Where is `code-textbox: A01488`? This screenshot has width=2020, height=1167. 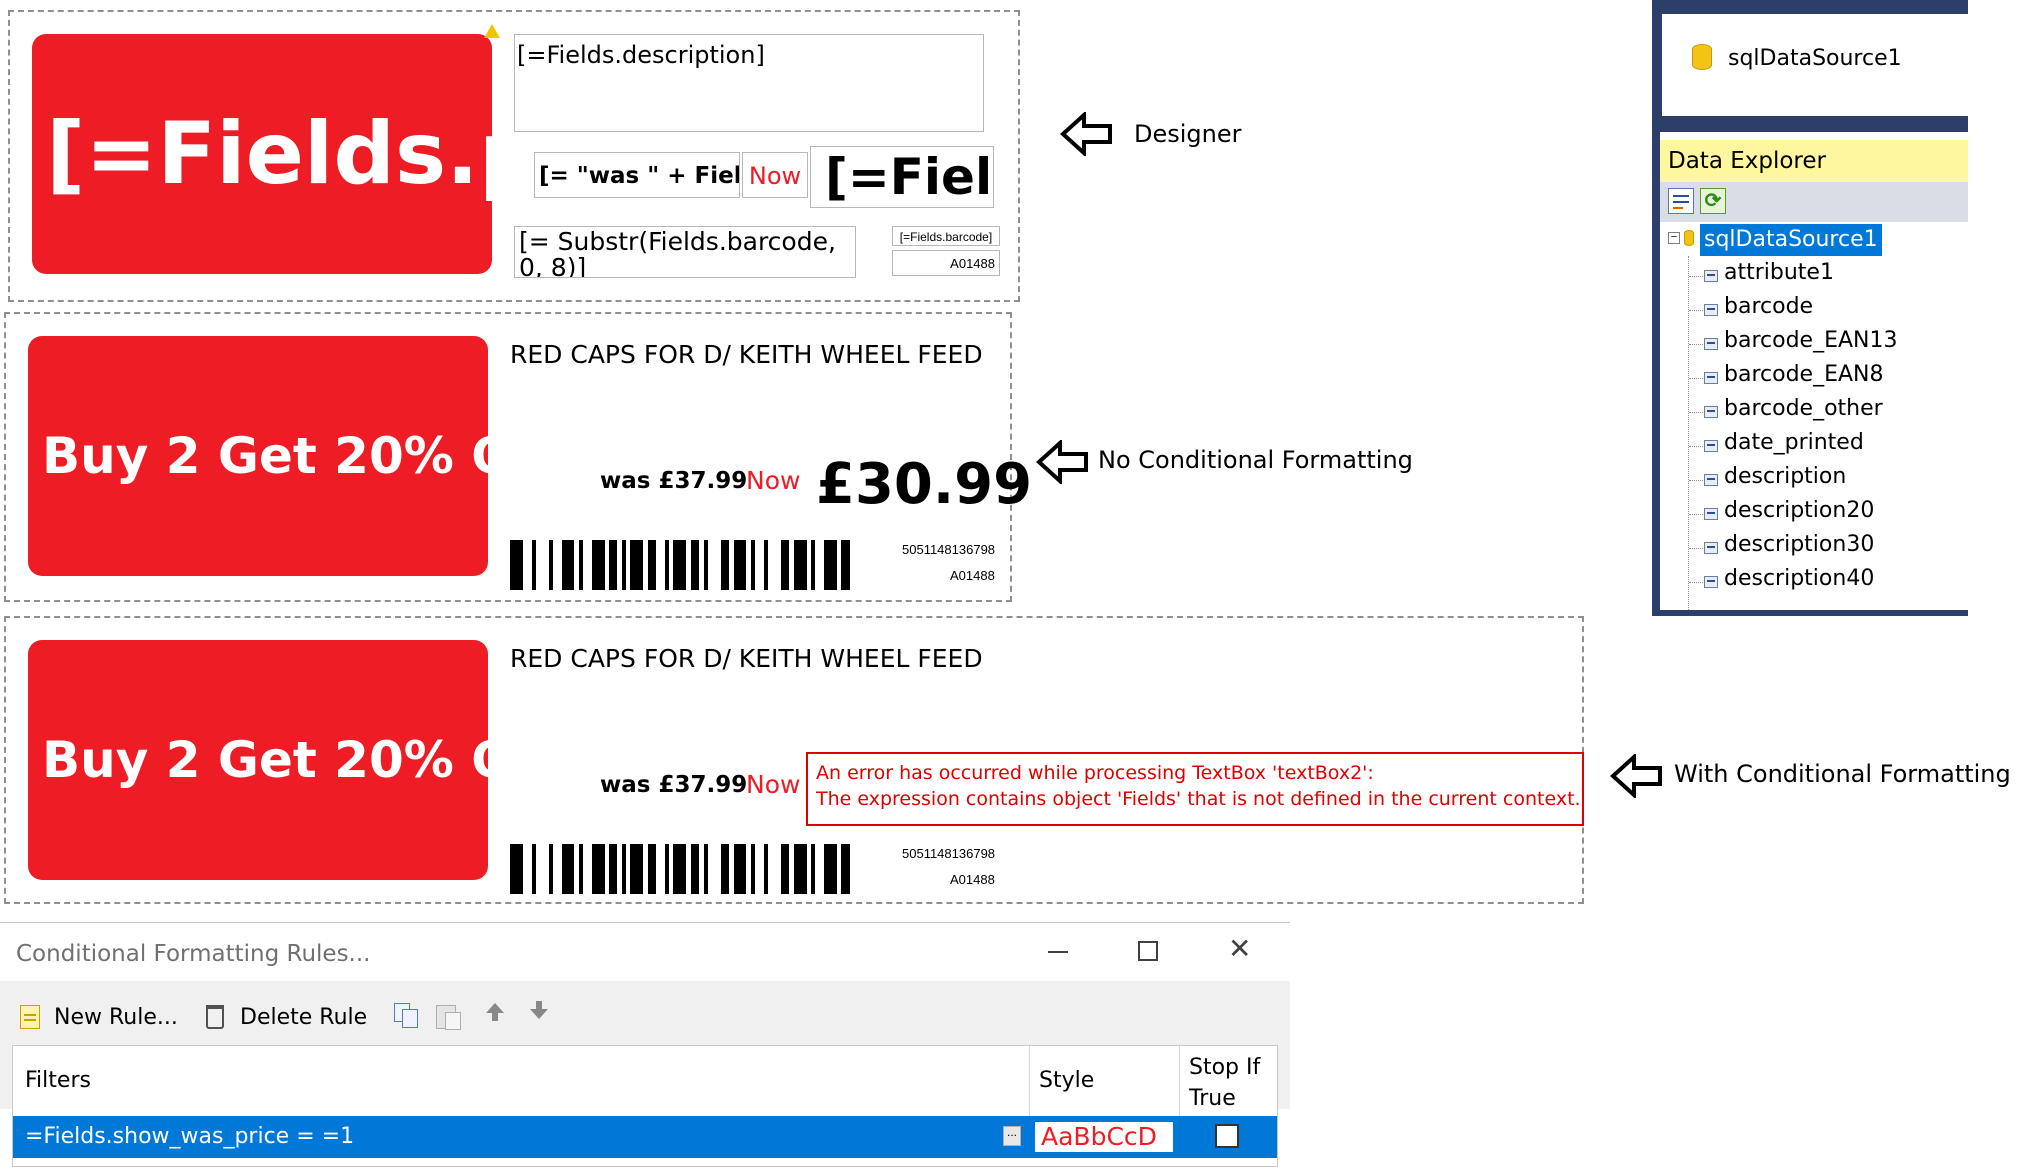 code-textbox: A01488 is located at coordinates (946, 263).